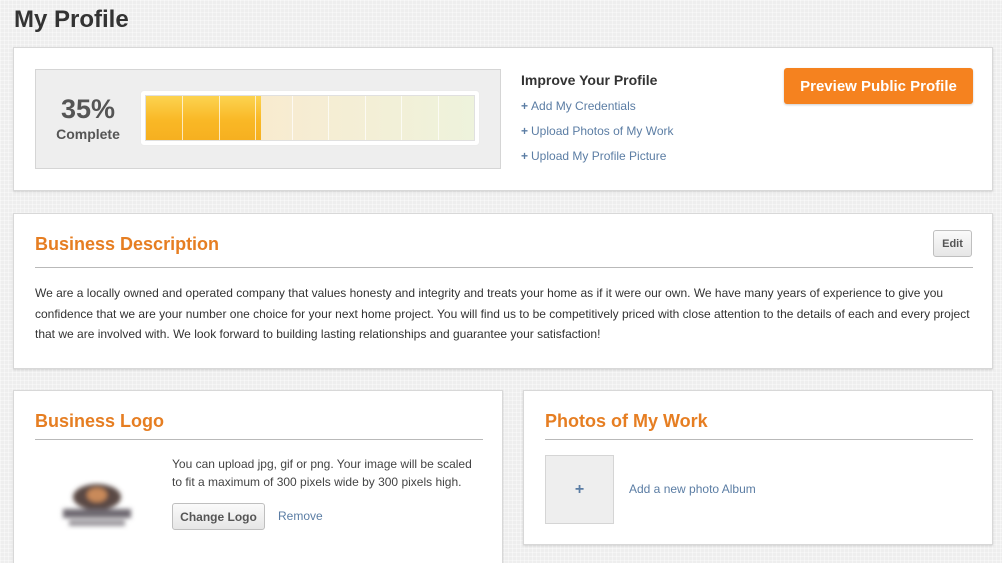 The image size is (1002, 563). I want to click on progress-bar, so click(310, 118).